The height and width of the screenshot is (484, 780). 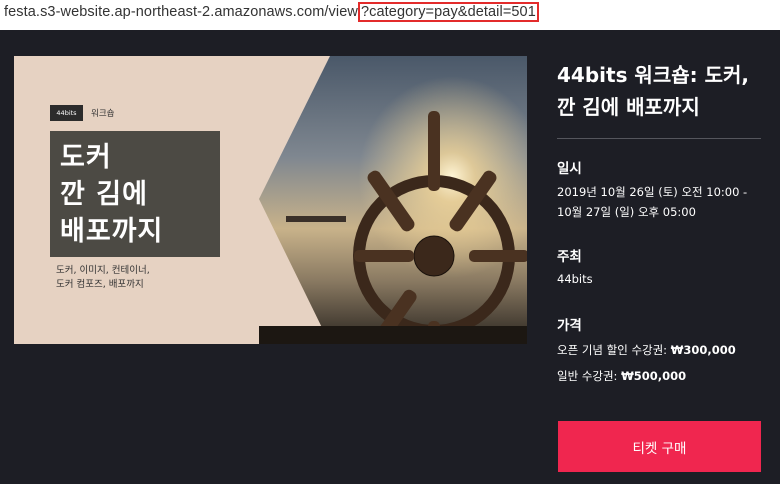 What do you see at coordinates (448, 12) in the screenshot?
I see `url-query-highlight: ?category=pay&detail=501` at bounding box center [448, 12].